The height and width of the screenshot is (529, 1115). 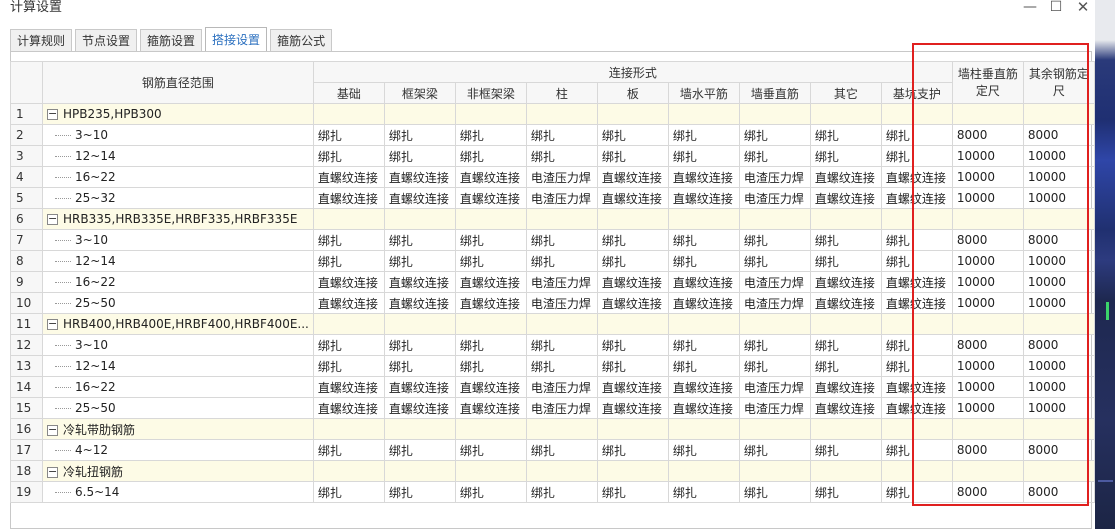 I want to click on diameter-range-cell: 3~10, so click(x=178, y=135).